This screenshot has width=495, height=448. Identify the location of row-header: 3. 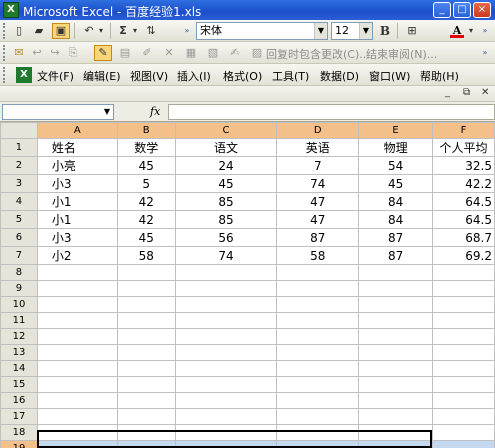
(19, 183).